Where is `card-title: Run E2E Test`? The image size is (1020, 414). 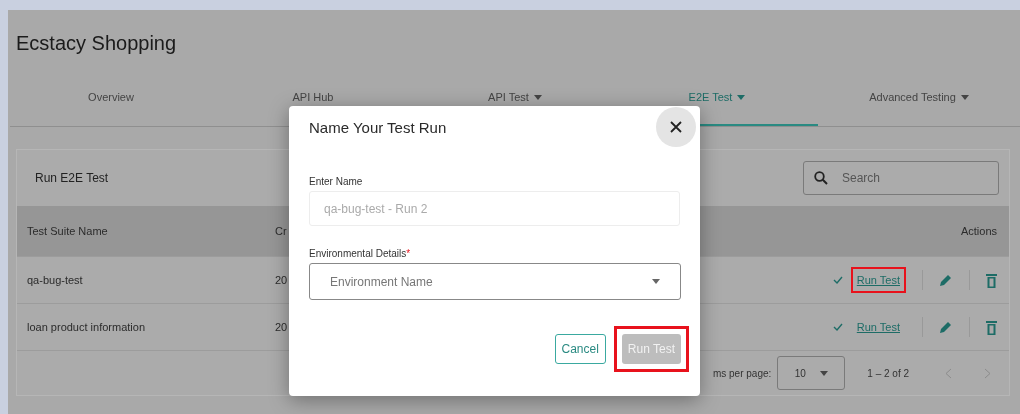 card-title: Run E2E Test is located at coordinates (72, 178).